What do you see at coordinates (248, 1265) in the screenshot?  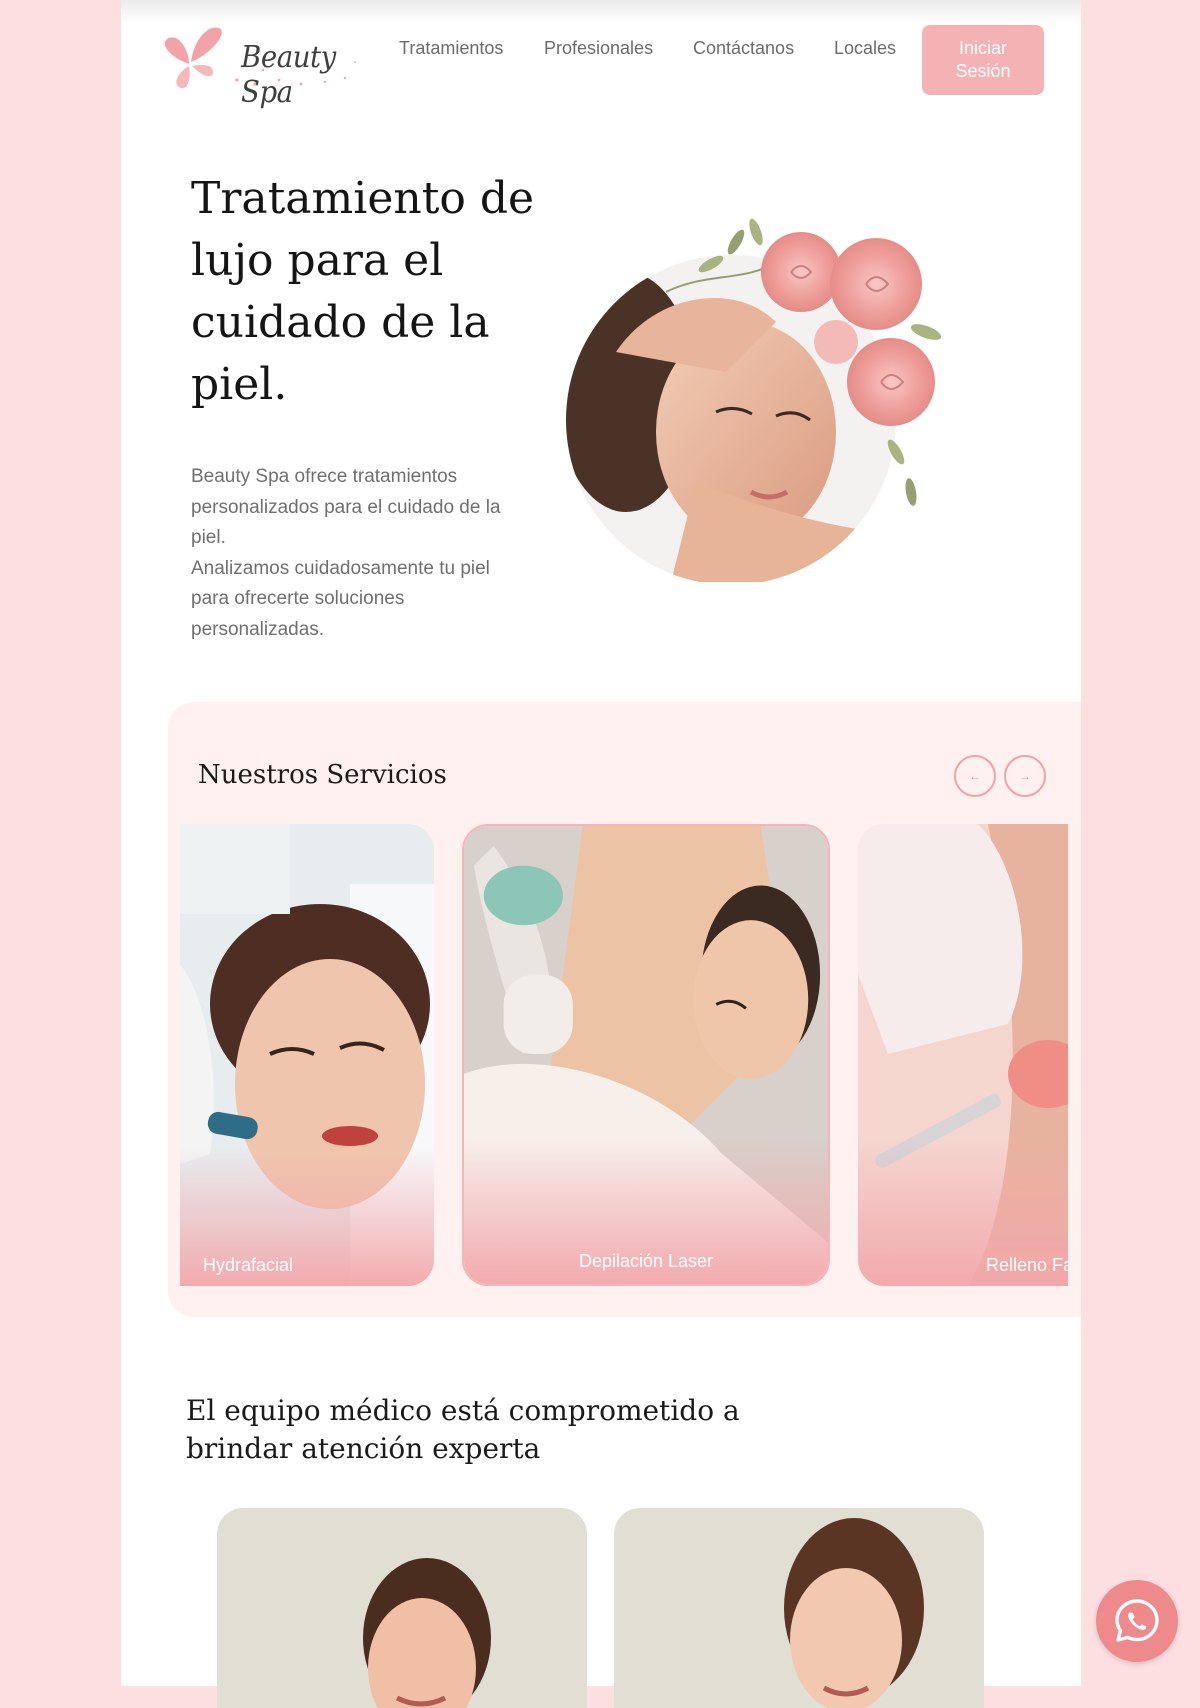 I see `service-label-hydrafacial: Hydrafacial` at bounding box center [248, 1265].